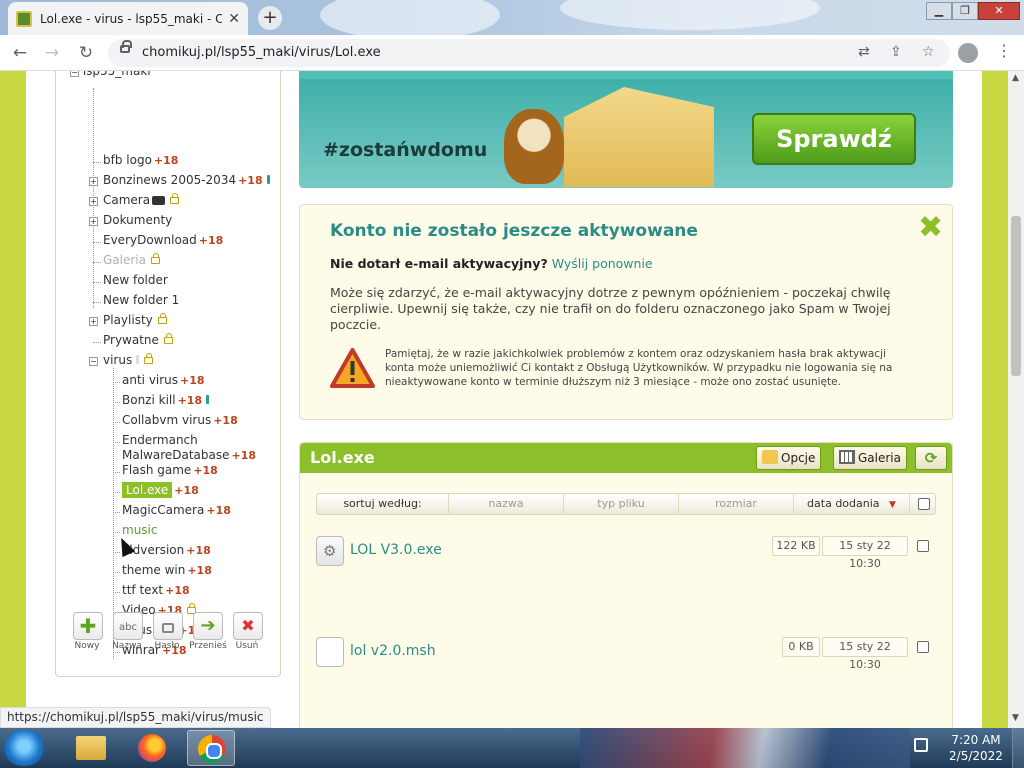  Describe the element at coordinates (965, 11) in the screenshot. I see `maximize-button: ❐` at that location.